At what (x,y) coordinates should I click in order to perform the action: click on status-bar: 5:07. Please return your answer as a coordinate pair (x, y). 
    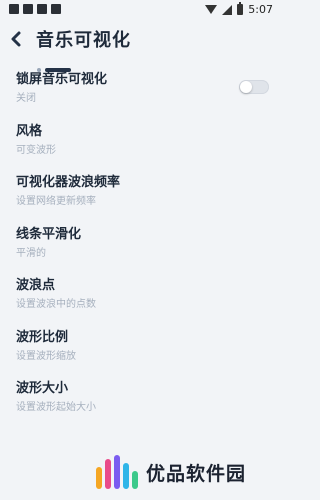
    Looking at the image, I should click on (140, 11).